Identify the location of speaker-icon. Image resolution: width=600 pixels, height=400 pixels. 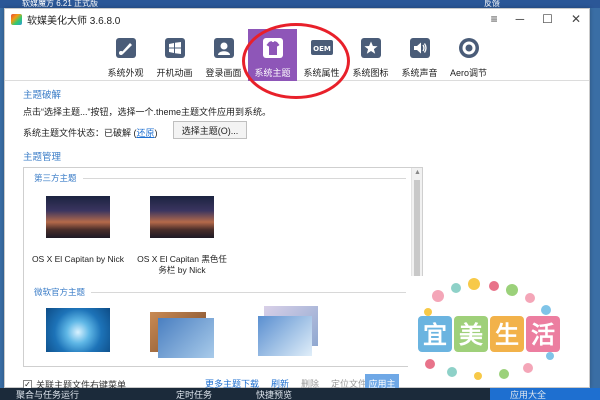
(420, 48).